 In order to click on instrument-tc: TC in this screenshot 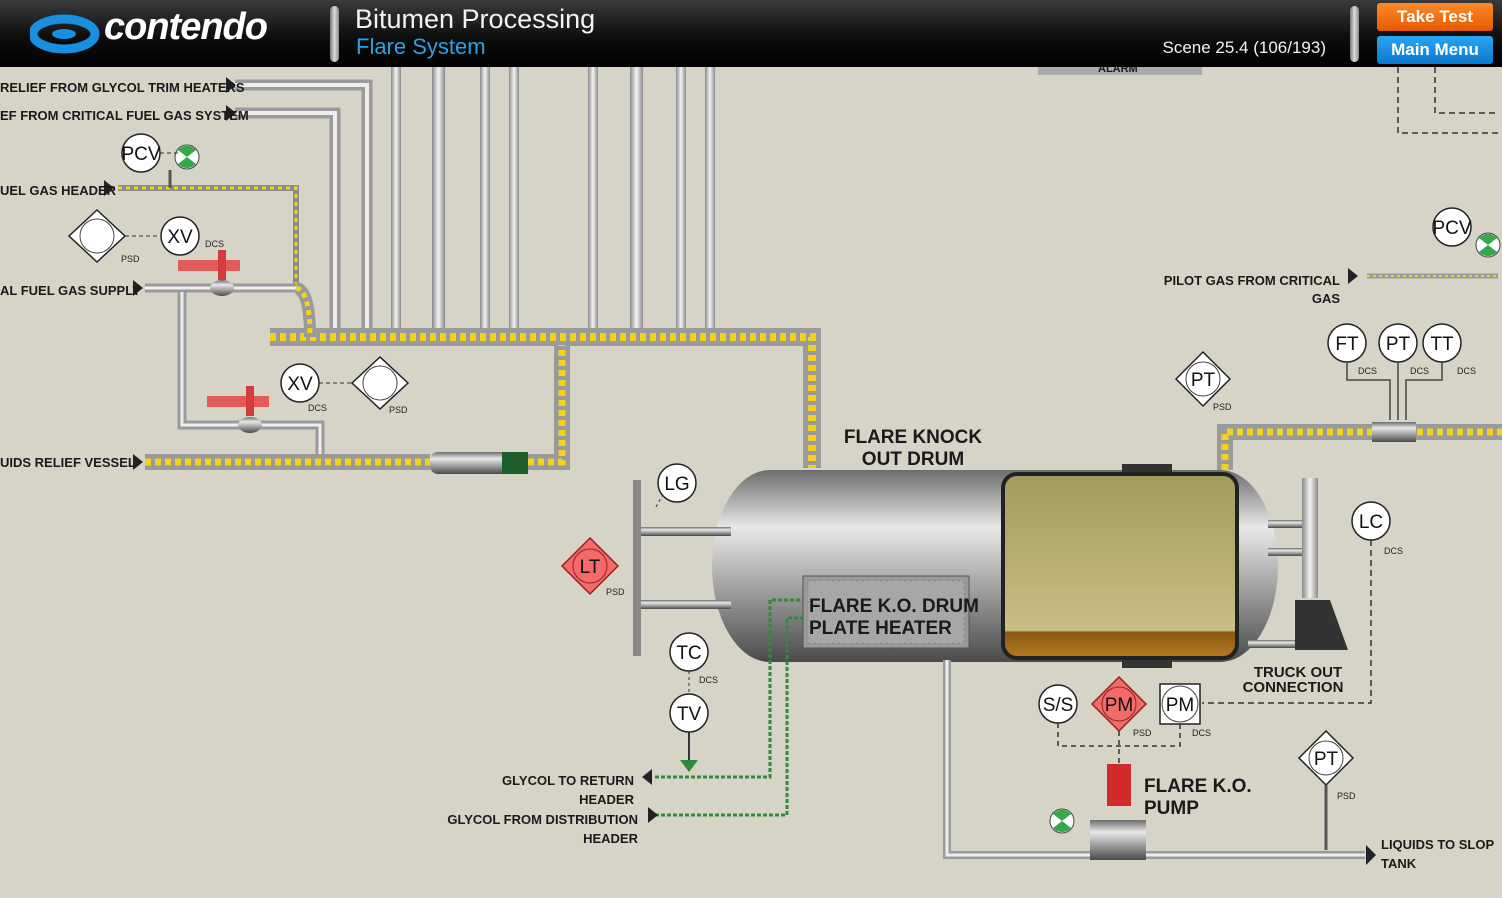, I will do `click(689, 652)`.